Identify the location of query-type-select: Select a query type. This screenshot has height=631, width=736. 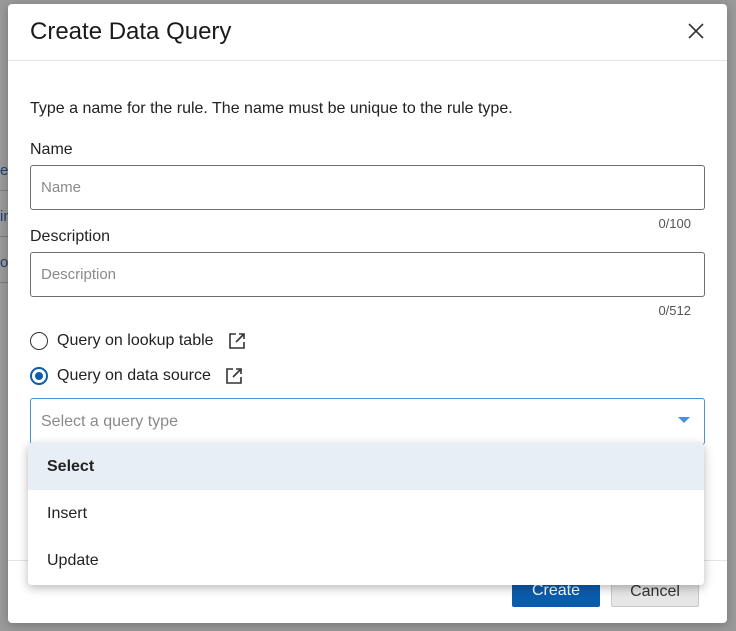
(367, 421).